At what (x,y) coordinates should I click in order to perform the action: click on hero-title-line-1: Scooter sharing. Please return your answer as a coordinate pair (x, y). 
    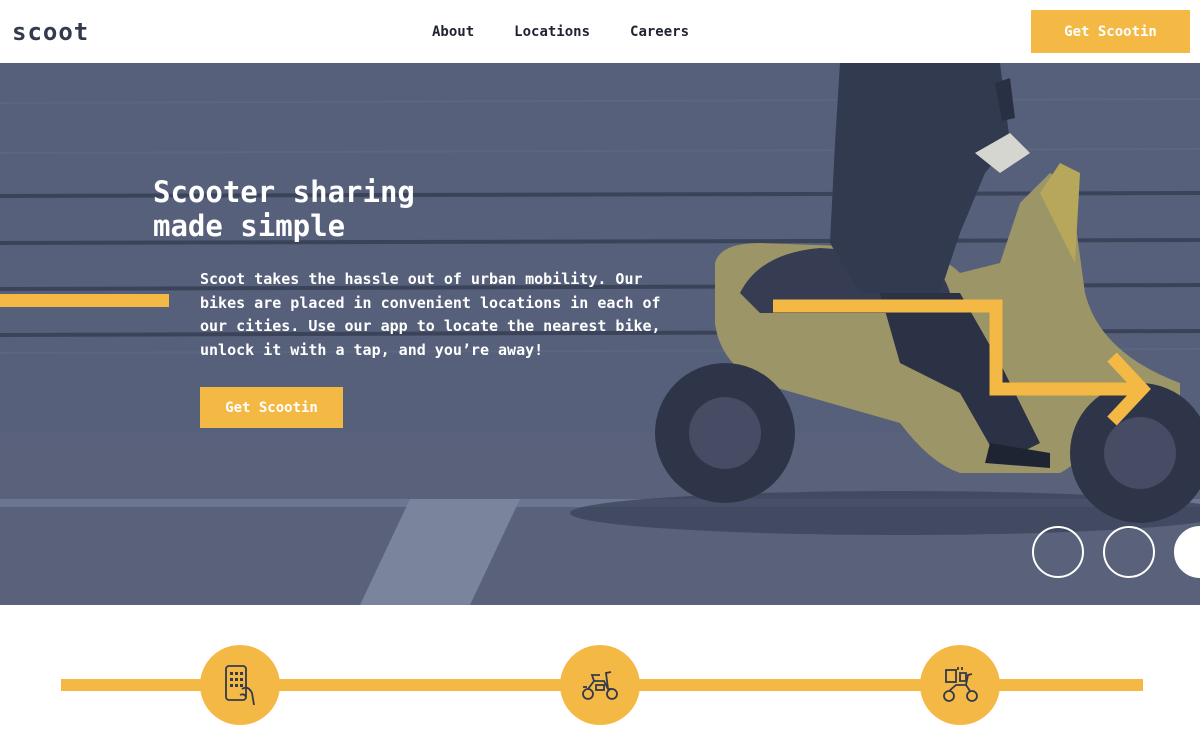
    Looking at the image, I should click on (284, 192).